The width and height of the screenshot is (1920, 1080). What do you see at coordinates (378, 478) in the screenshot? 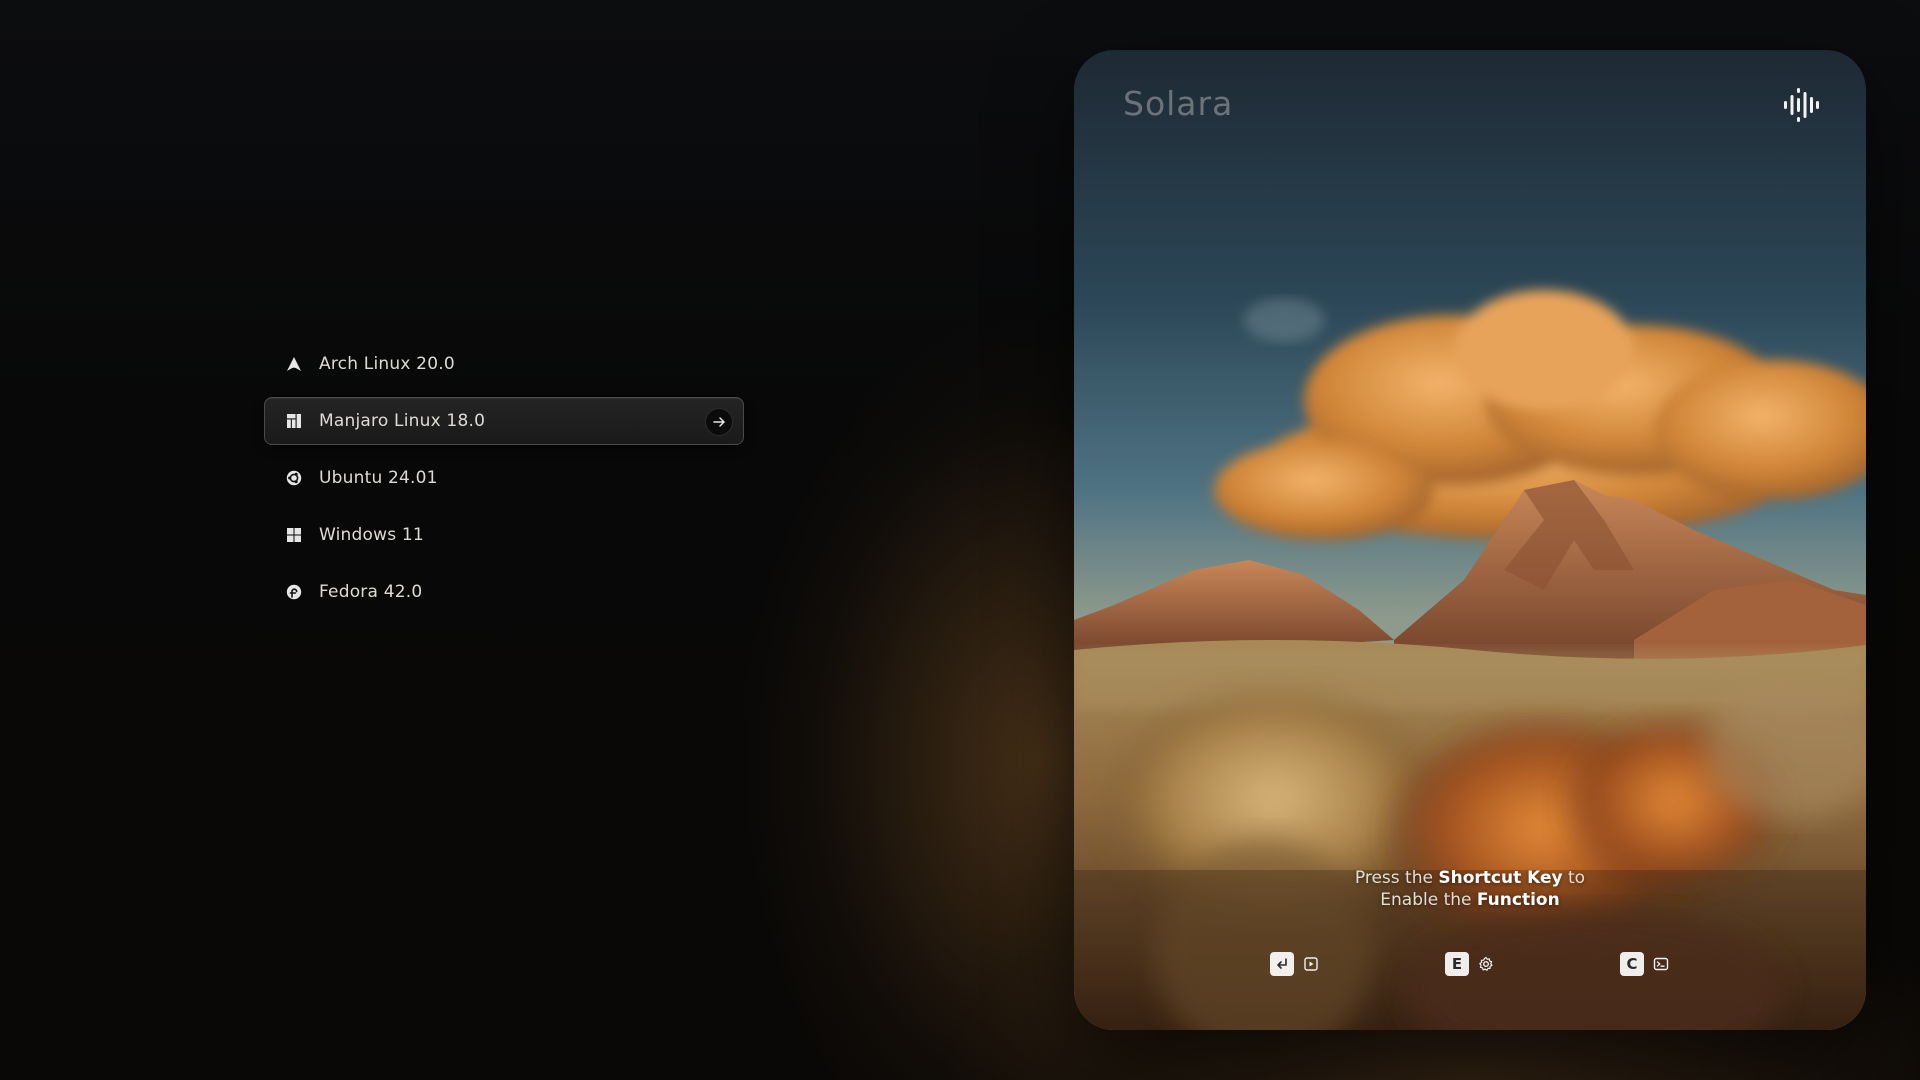
I see `os-item-label: Ubuntu 24.01` at bounding box center [378, 478].